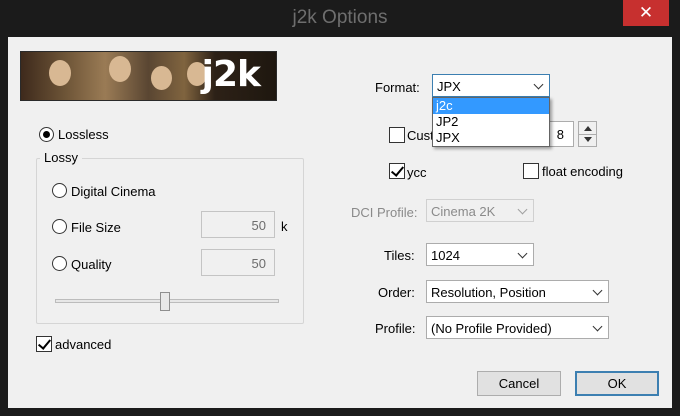 Image resolution: width=680 pixels, height=416 pixels. I want to click on profile-select: (No Profile Provided), so click(517, 327).